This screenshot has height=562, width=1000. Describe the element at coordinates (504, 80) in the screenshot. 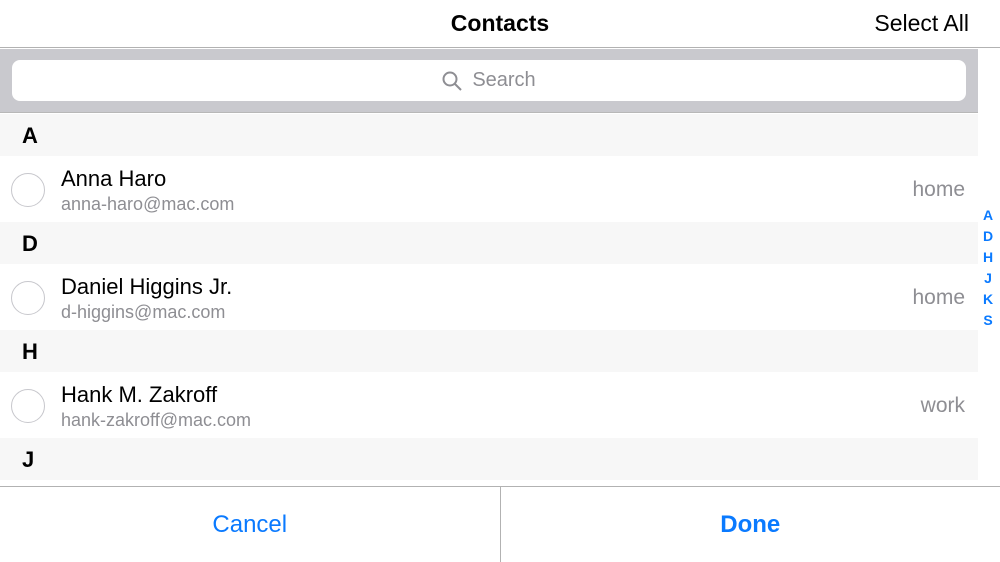

I see `search-placeholder: Search` at that location.